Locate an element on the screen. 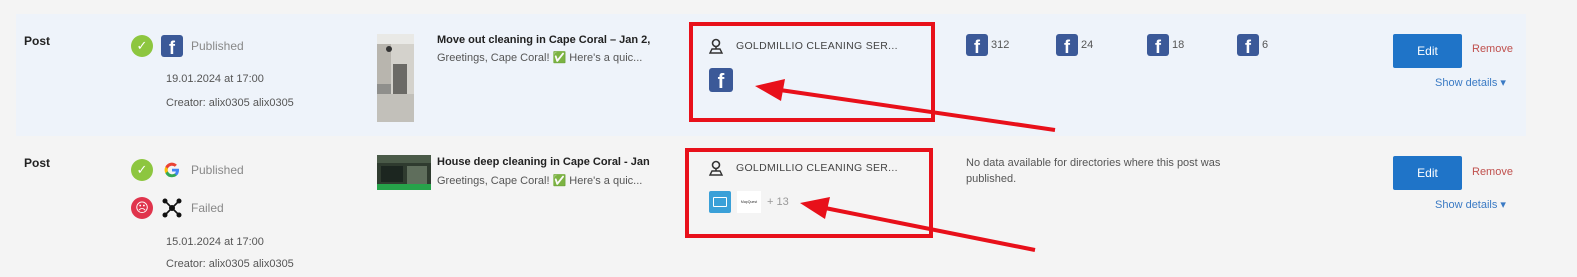  annotation-arrows is located at coordinates (905, 165).